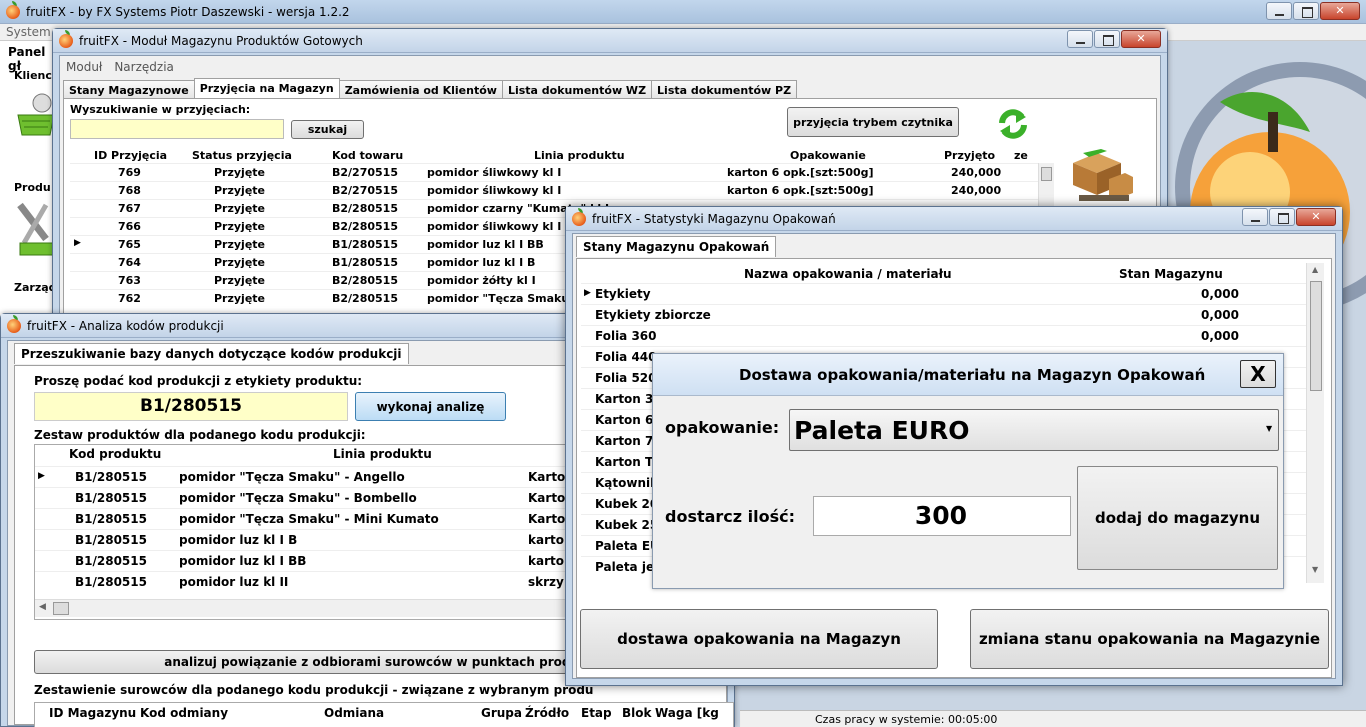 This screenshot has width=1366, height=727. Describe the element at coordinates (28, 32) in the screenshot. I see `menu-system: System` at that location.